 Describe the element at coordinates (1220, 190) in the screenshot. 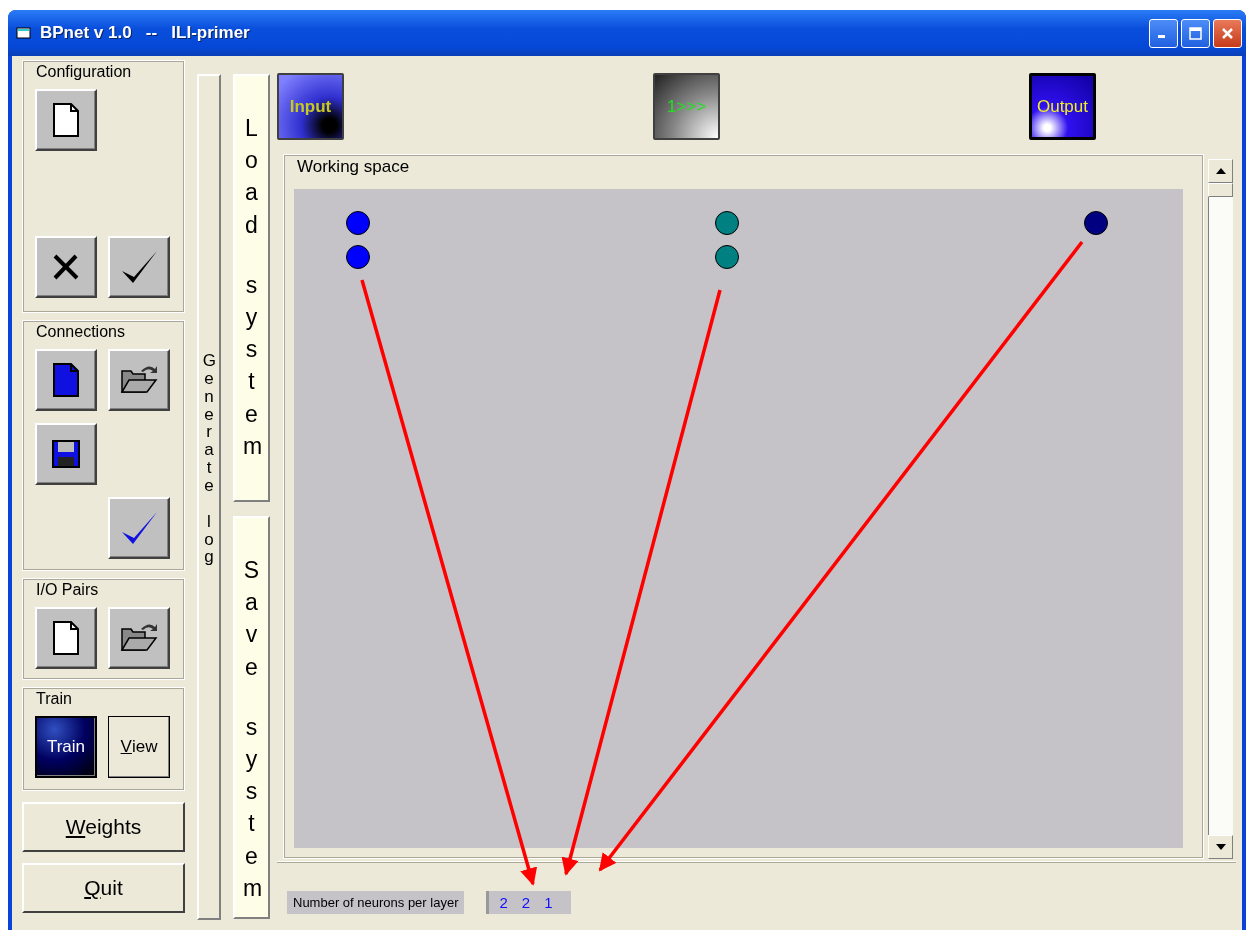

I see `scroll-thumb` at that location.